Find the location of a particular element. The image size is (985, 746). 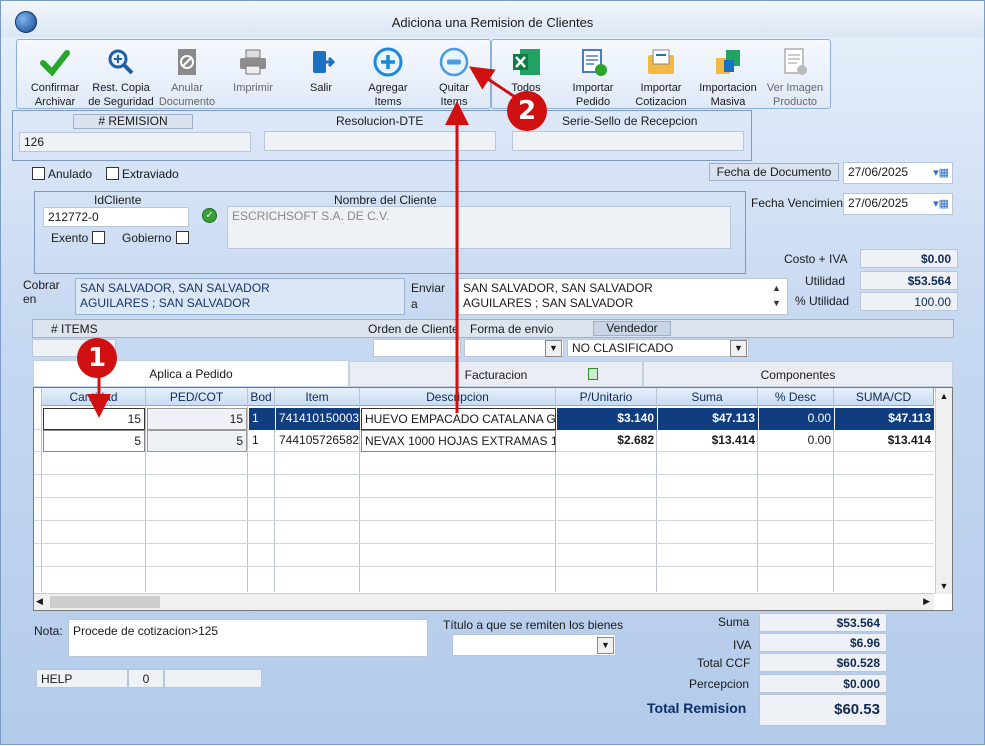

horizontal-scrollbar: ◀ ▶ is located at coordinates (484, 601).